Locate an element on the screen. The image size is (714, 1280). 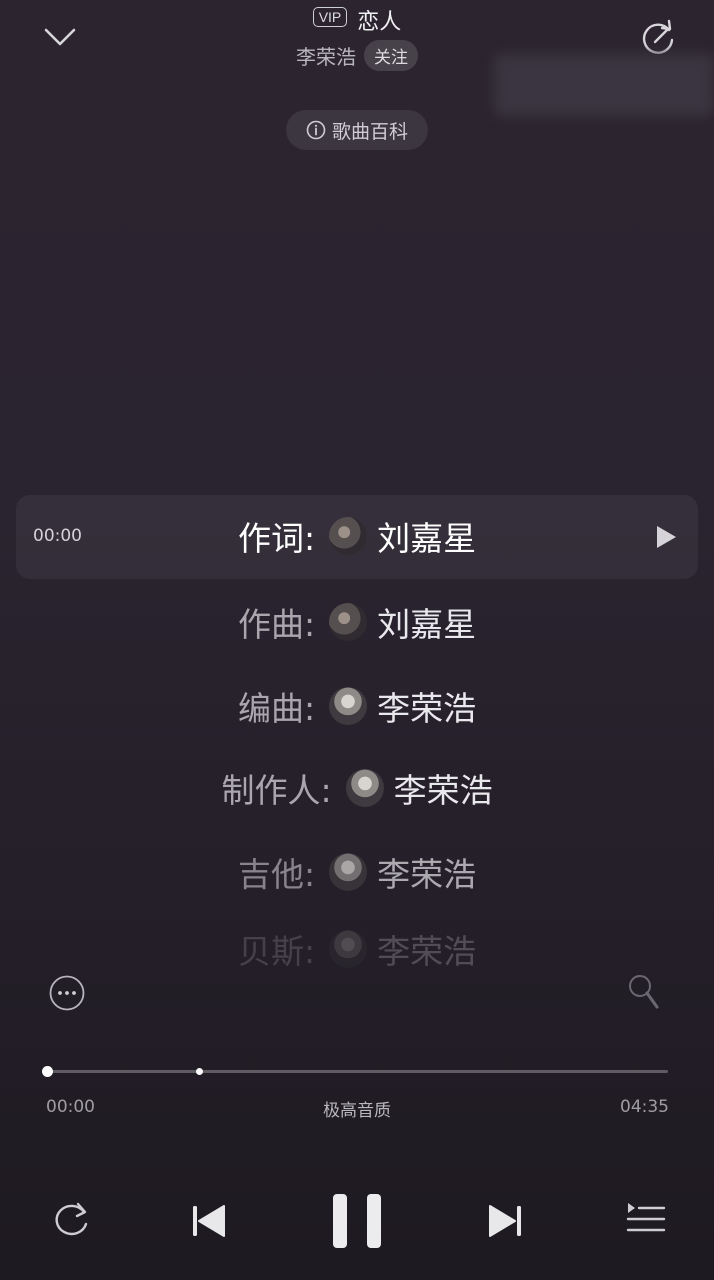
playlist-icon is located at coordinates (646, 1217).